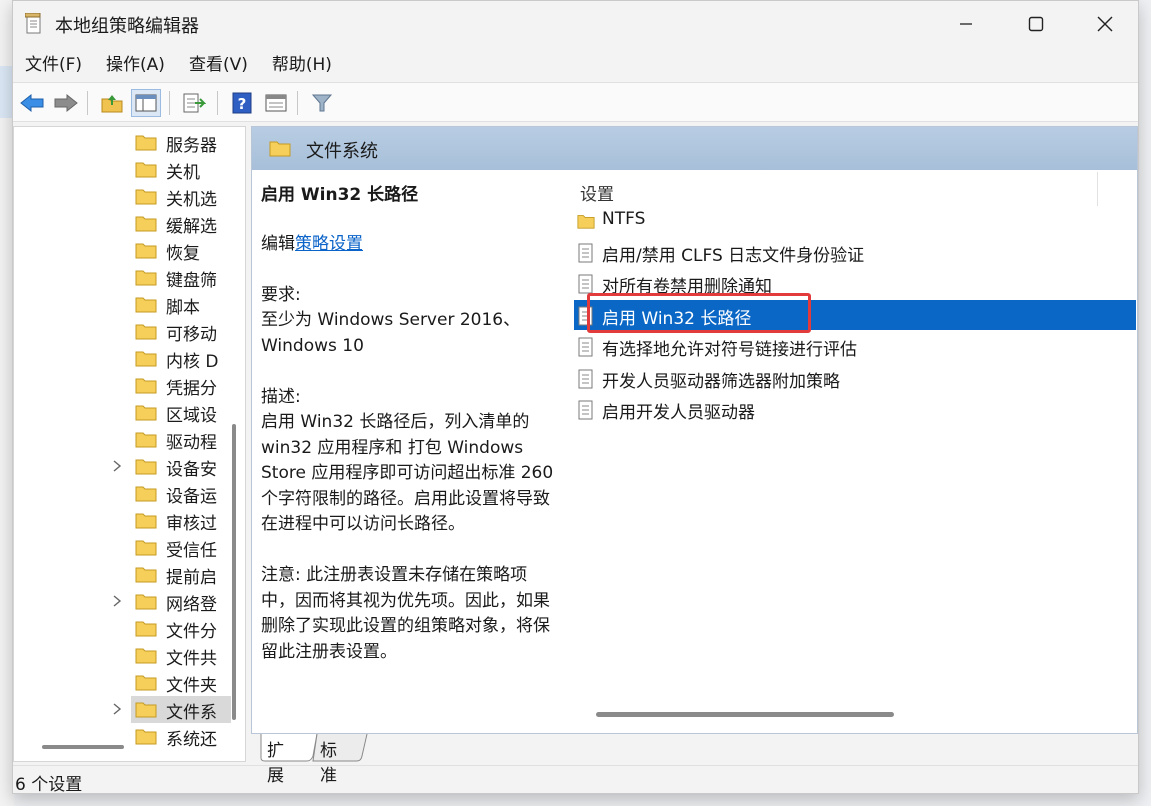 This screenshot has height=806, width=1151. Describe the element at coordinates (129, 169) in the screenshot. I see `tree-item: 关机` at that location.